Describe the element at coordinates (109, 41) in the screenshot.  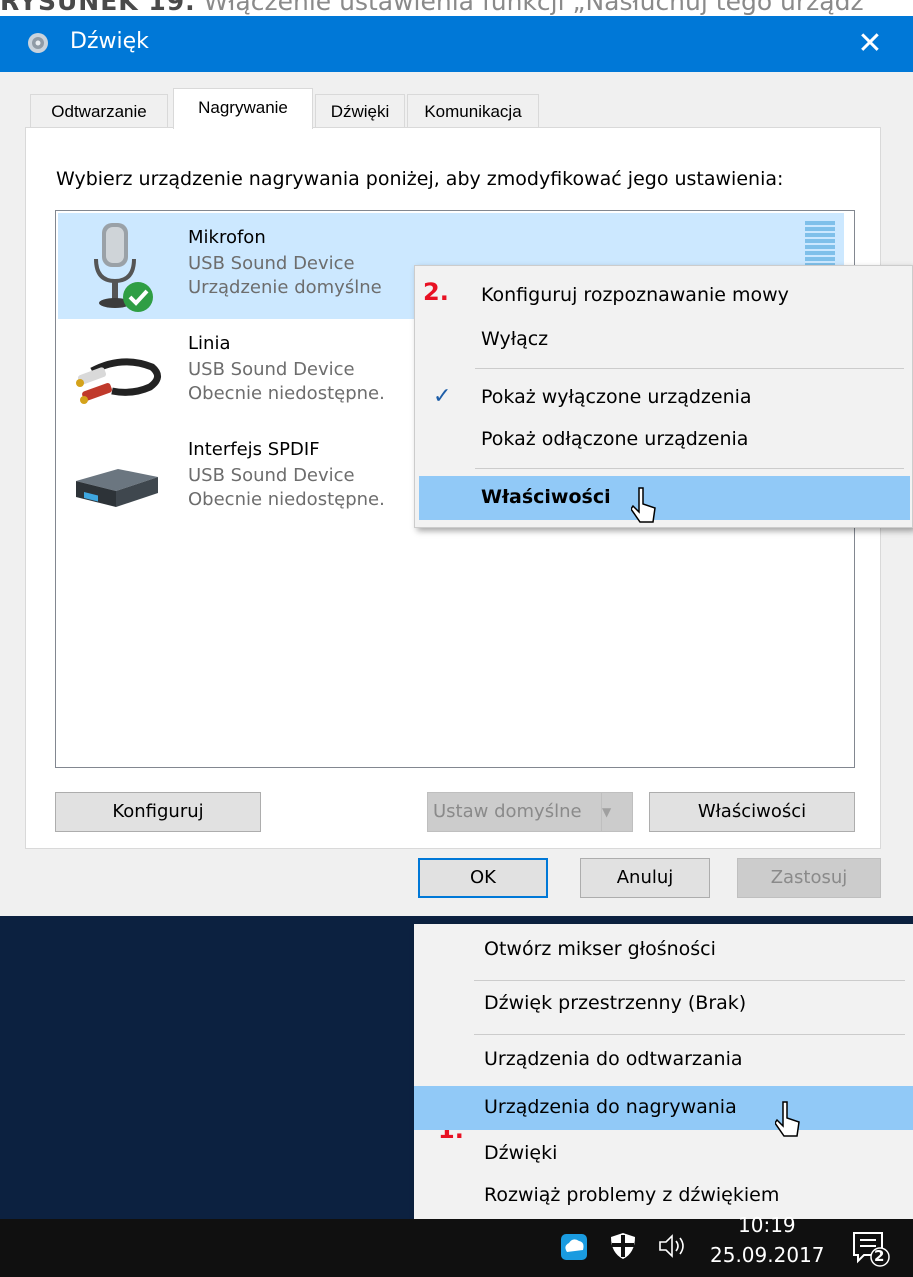
I see `dialog-title: Dźwięk` at that location.